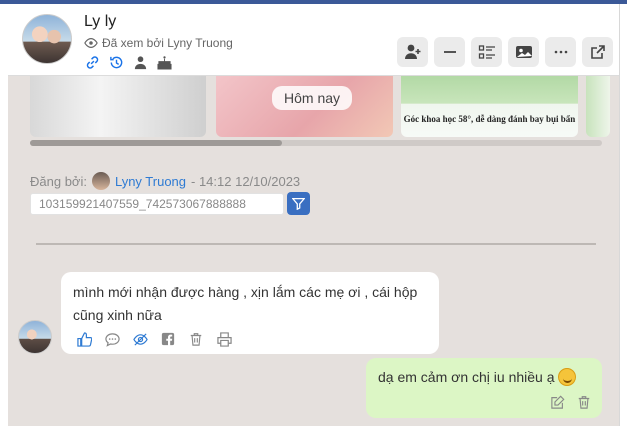 The height and width of the screenshot is (426, 627). What do you see at coordinates (558, 402) in the screenshot?
I see `edit-icon` at bounding box center [558, 402].